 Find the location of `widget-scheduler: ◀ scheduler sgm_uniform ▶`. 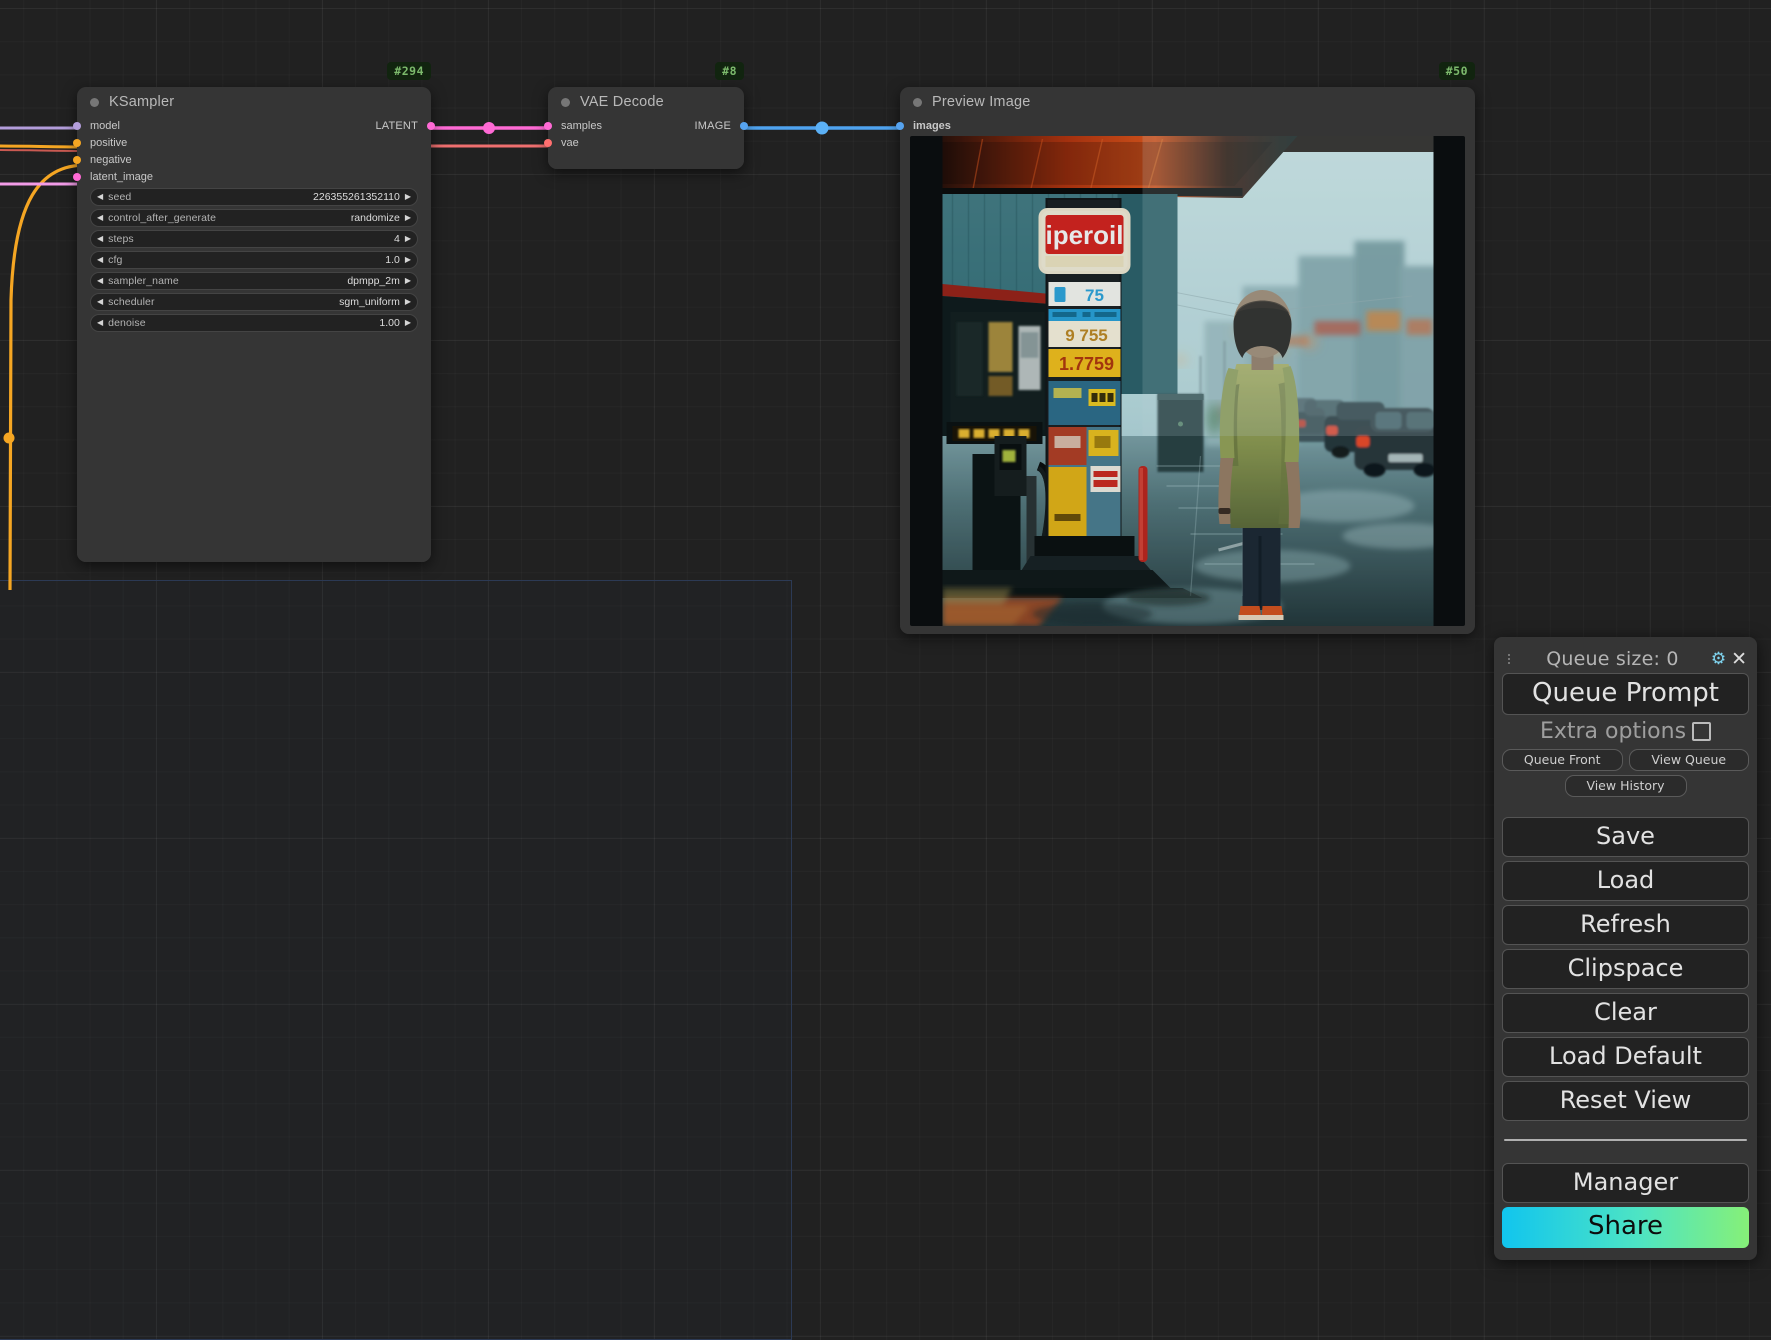

widget-scheduler: ◀ scheduler sgm_uniform ▶ is located at coordinates (254, 302).